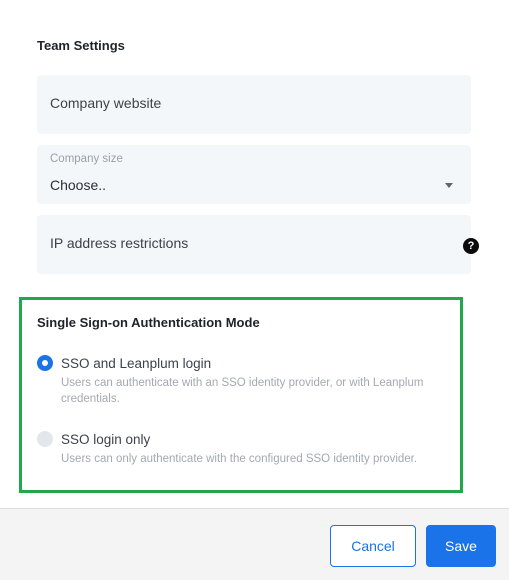  Describe the element at coordinates (471, 246) in the screenshot. I see `help-icon: ?` at that location.